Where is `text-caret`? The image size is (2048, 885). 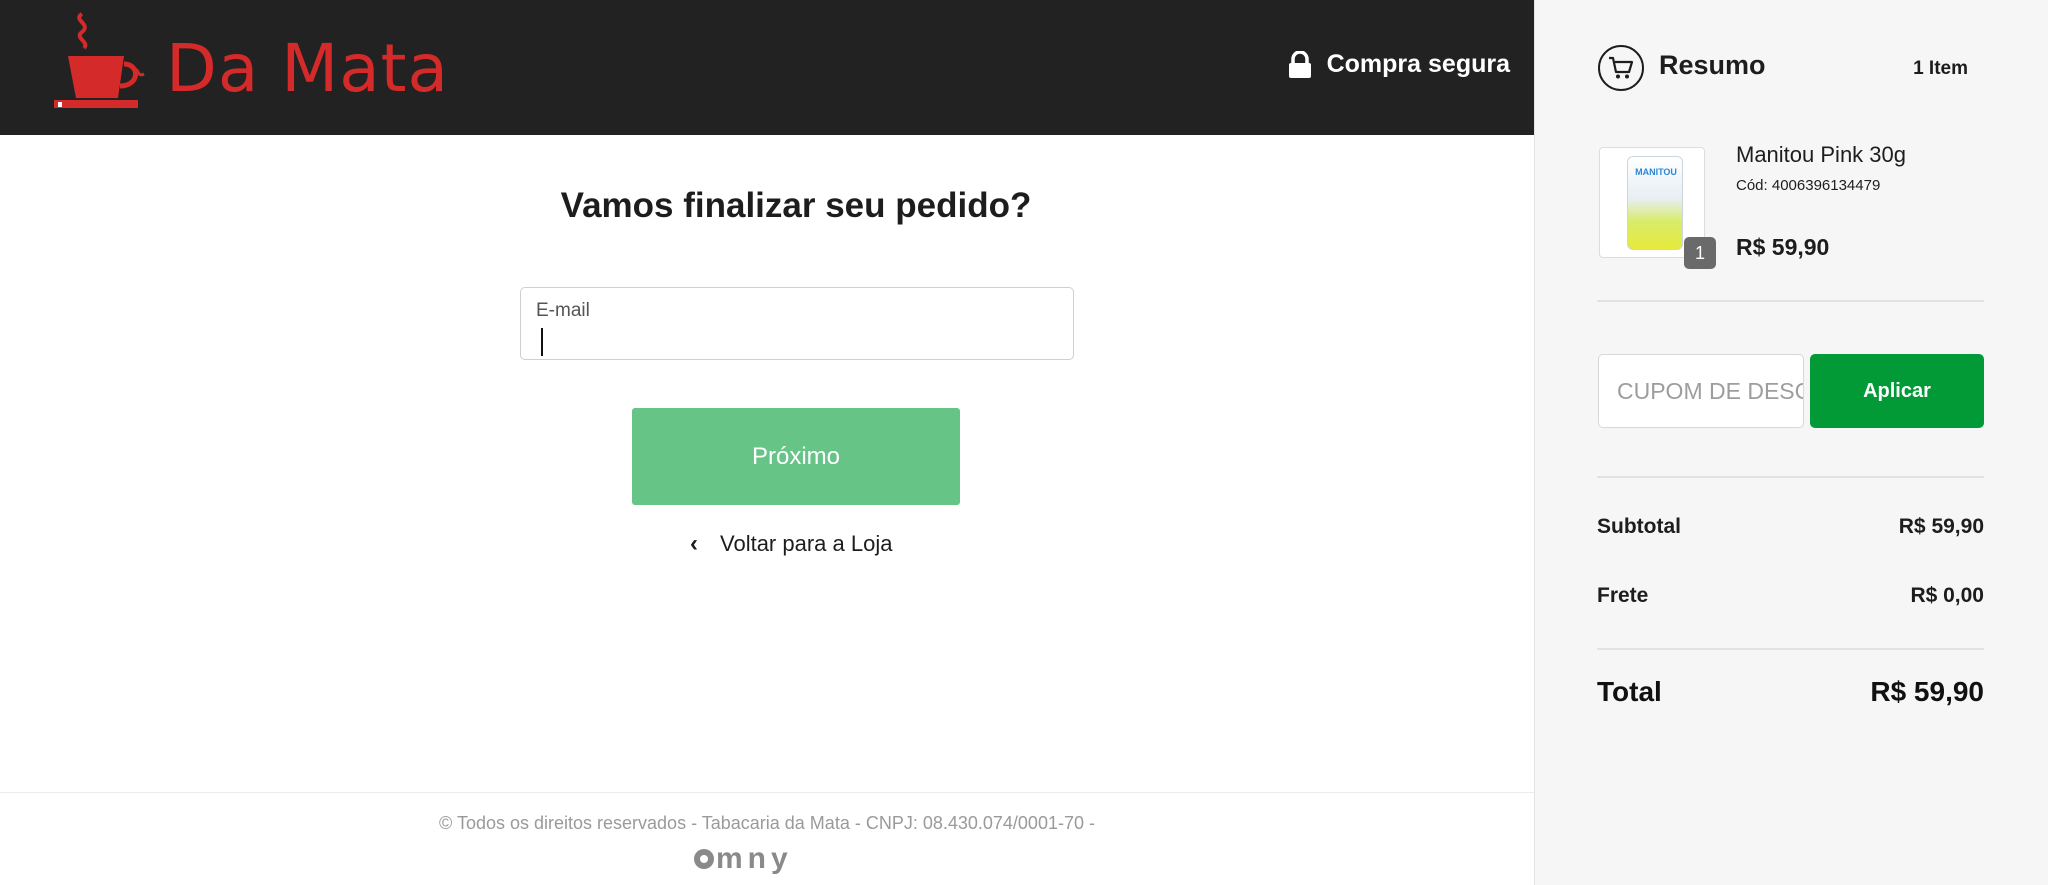 text-caret is located at coordinates (542, 342).